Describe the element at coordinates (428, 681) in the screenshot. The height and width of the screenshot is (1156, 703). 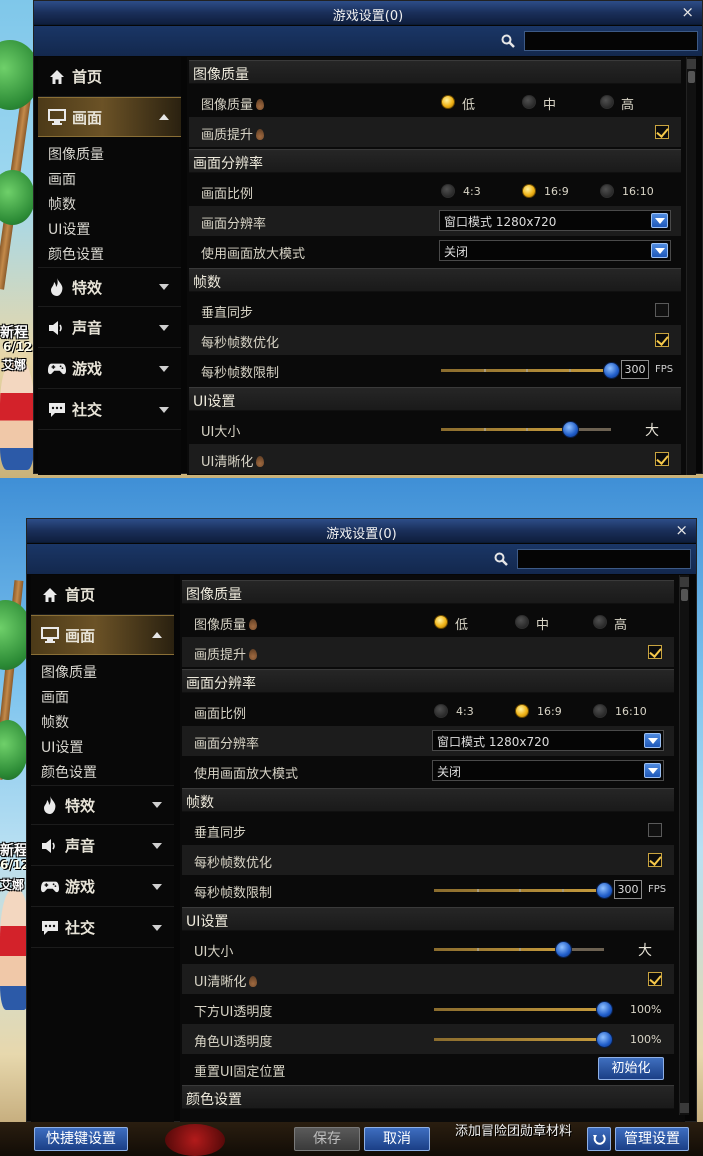
I see `section-header-resolution: 画面分辨率` at that location.